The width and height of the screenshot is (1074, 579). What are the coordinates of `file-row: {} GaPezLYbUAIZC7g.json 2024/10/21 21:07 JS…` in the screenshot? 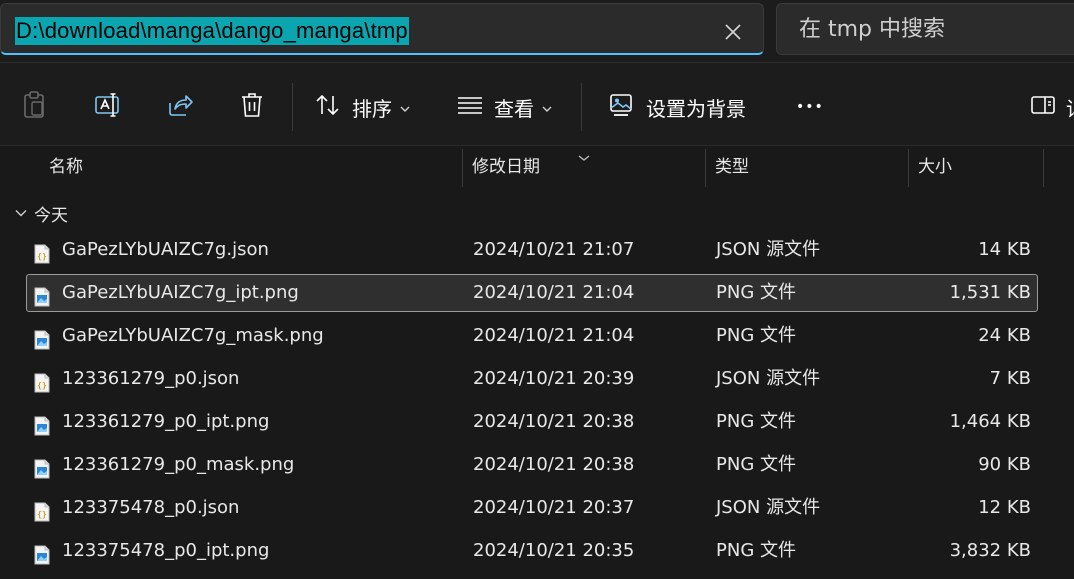 It's located at (532, 250).